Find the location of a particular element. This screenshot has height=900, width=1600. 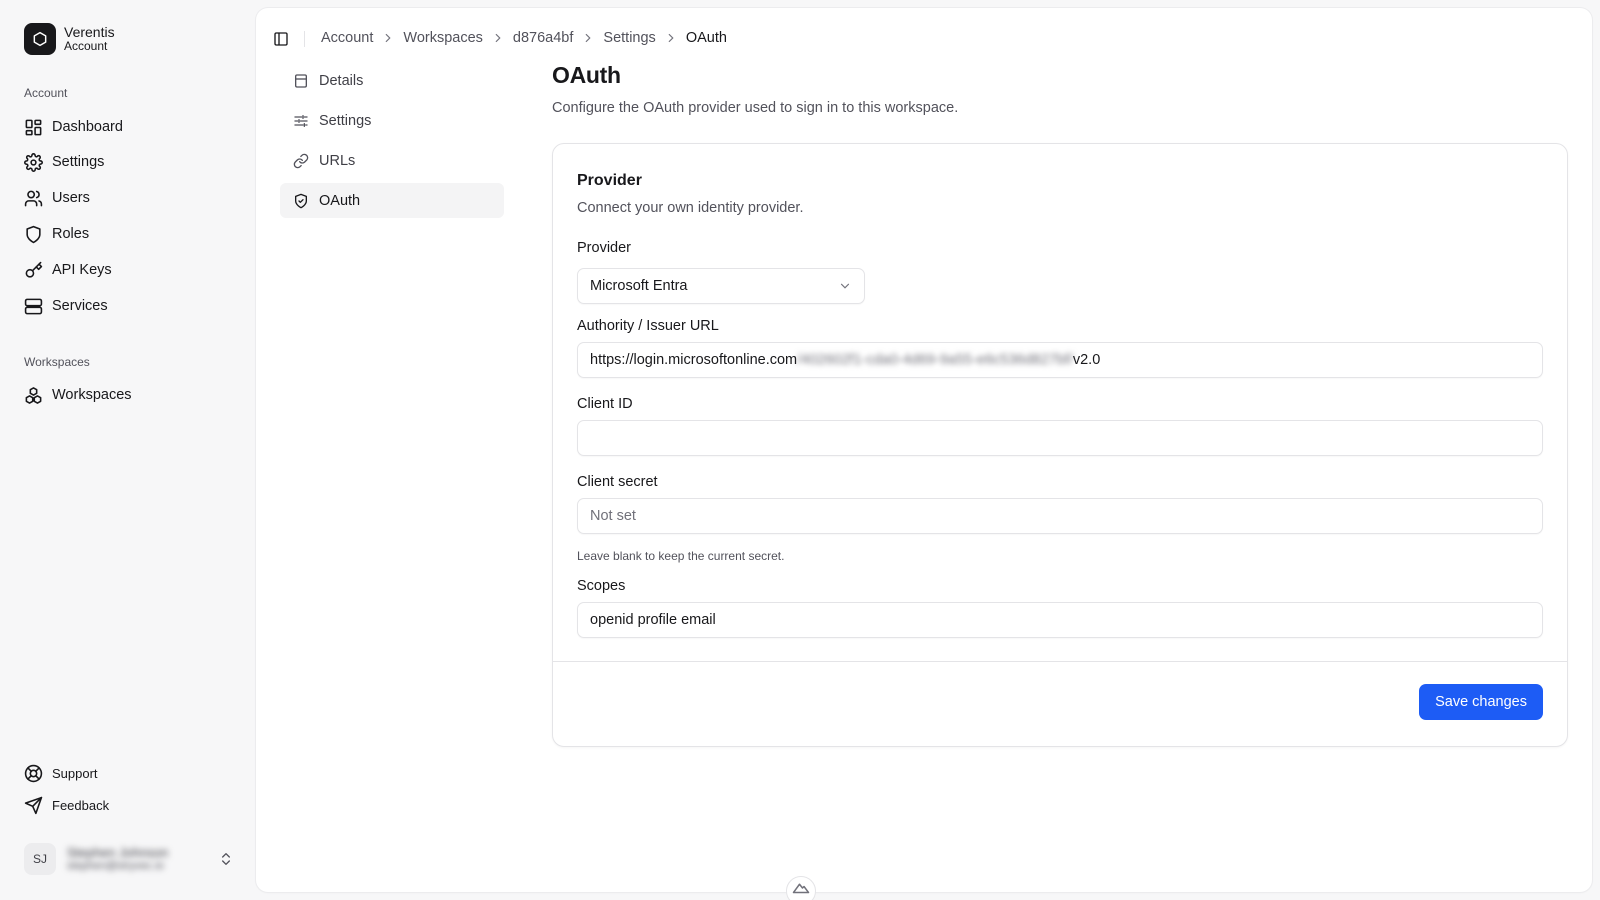

authority-url-prefix: https://login.microsoftonline.com is located at coordinates (694, 360).